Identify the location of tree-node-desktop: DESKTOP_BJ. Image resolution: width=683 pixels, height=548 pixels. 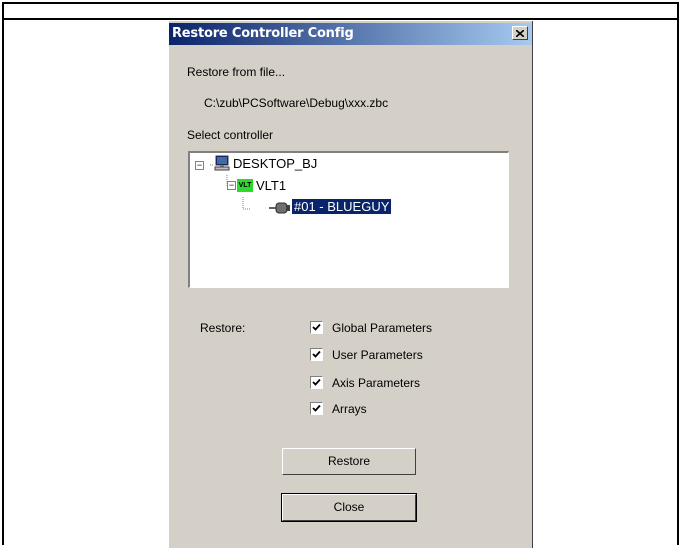
(275, 163).